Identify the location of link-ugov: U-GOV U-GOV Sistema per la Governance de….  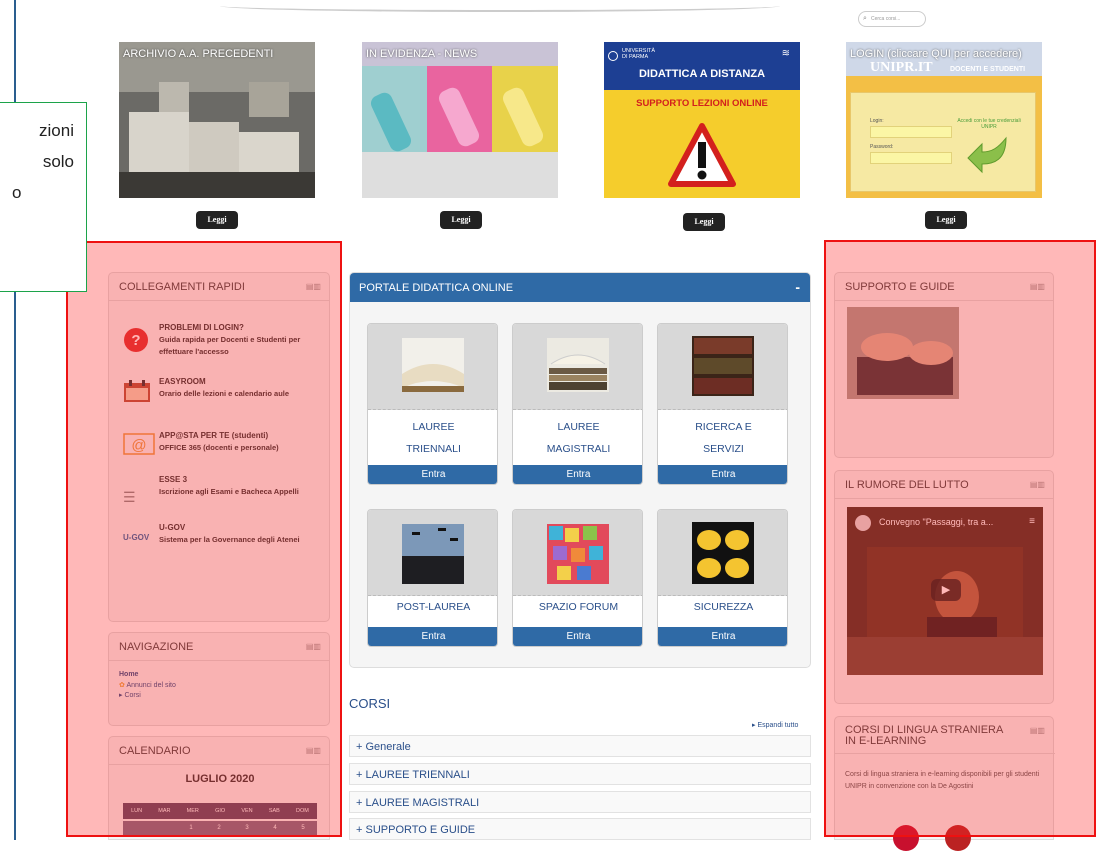
(223, 534).